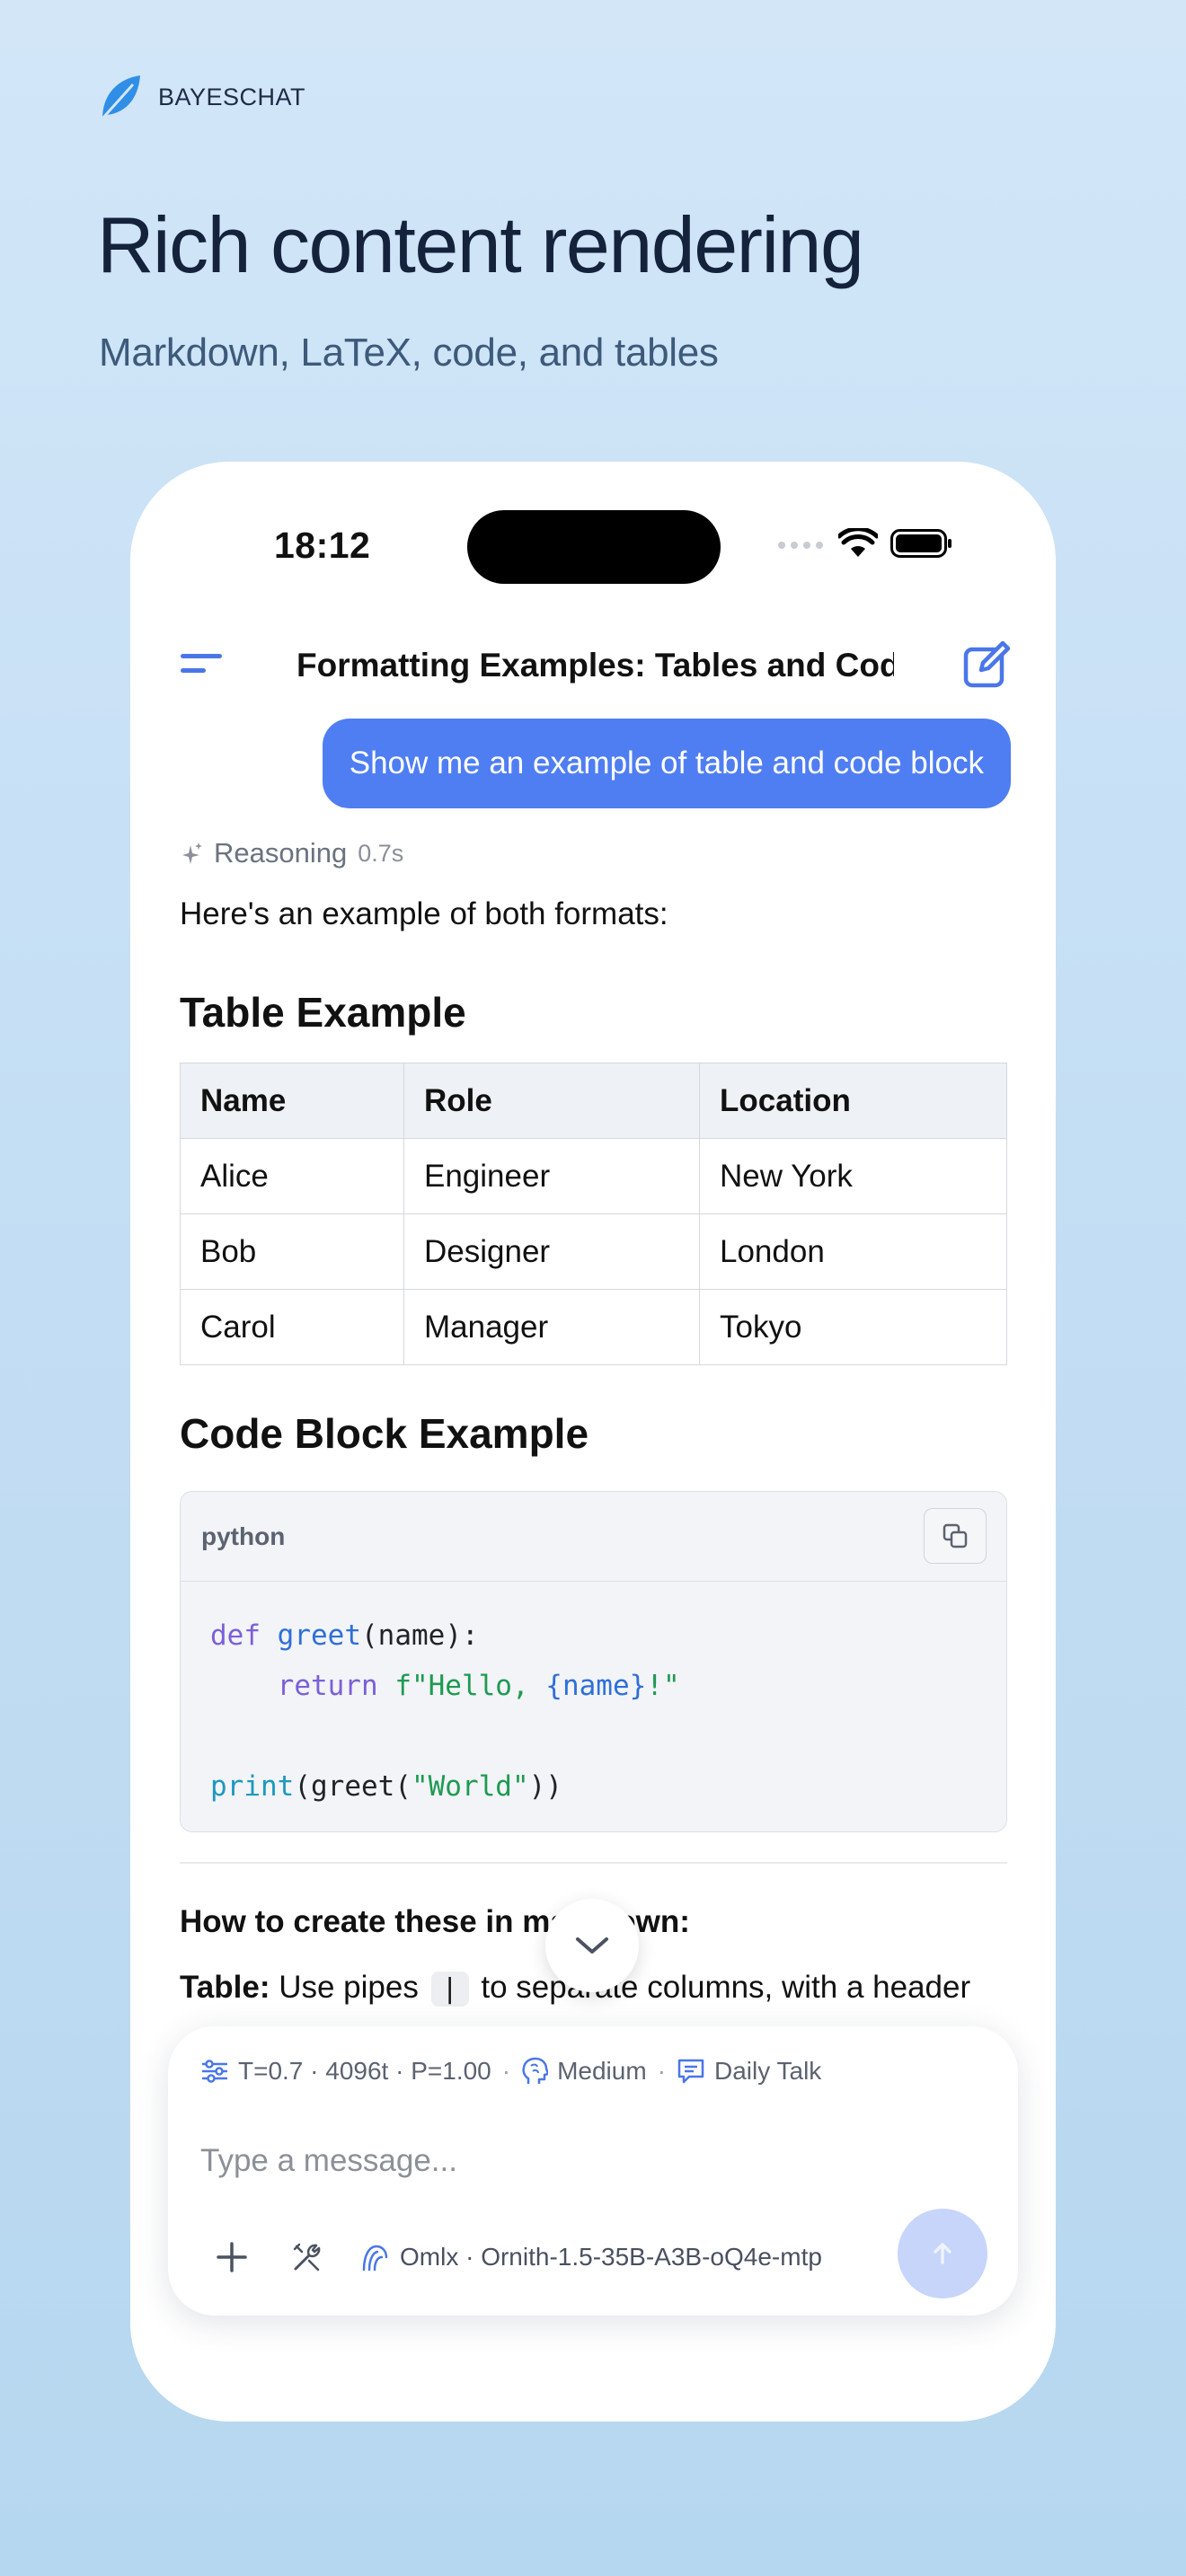 This screenshot has height=2576, width=1186. I want to click on table-cell: Manager, so click(551, 1327).